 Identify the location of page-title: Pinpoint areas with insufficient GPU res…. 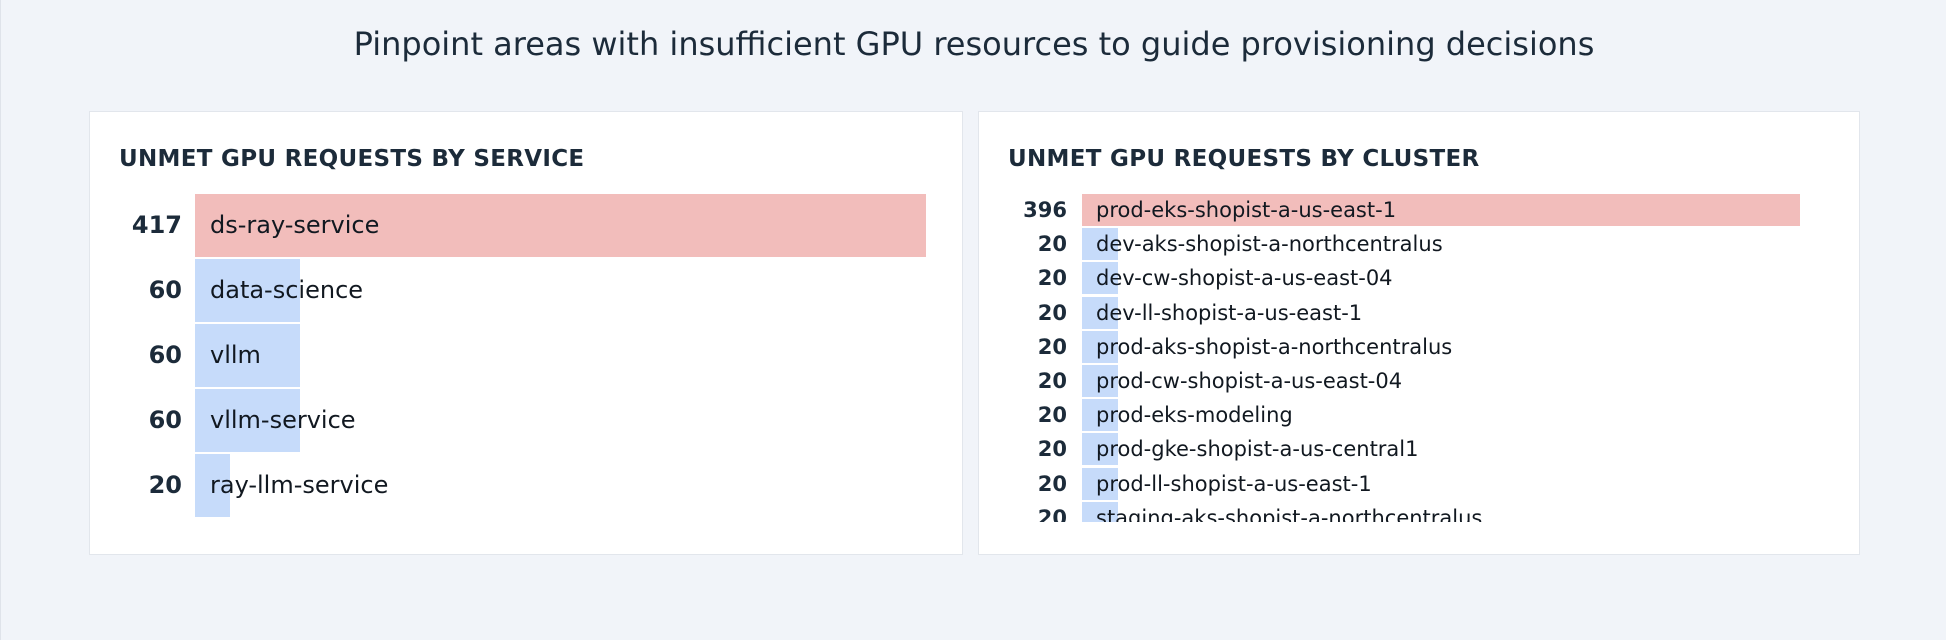
(974, 44).